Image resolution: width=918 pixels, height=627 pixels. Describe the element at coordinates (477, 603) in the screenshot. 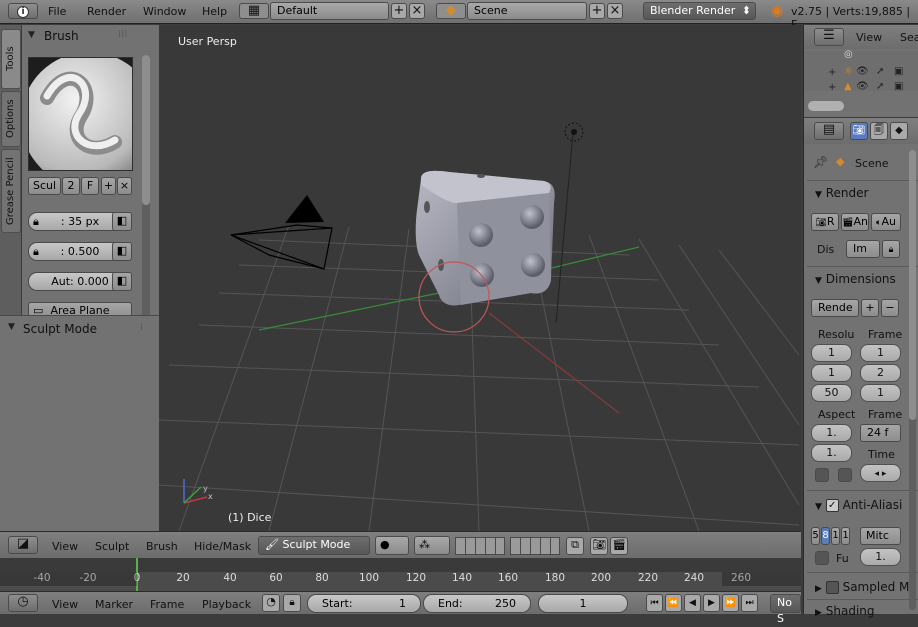

I see `end-frame-field: End: 250` at that location.